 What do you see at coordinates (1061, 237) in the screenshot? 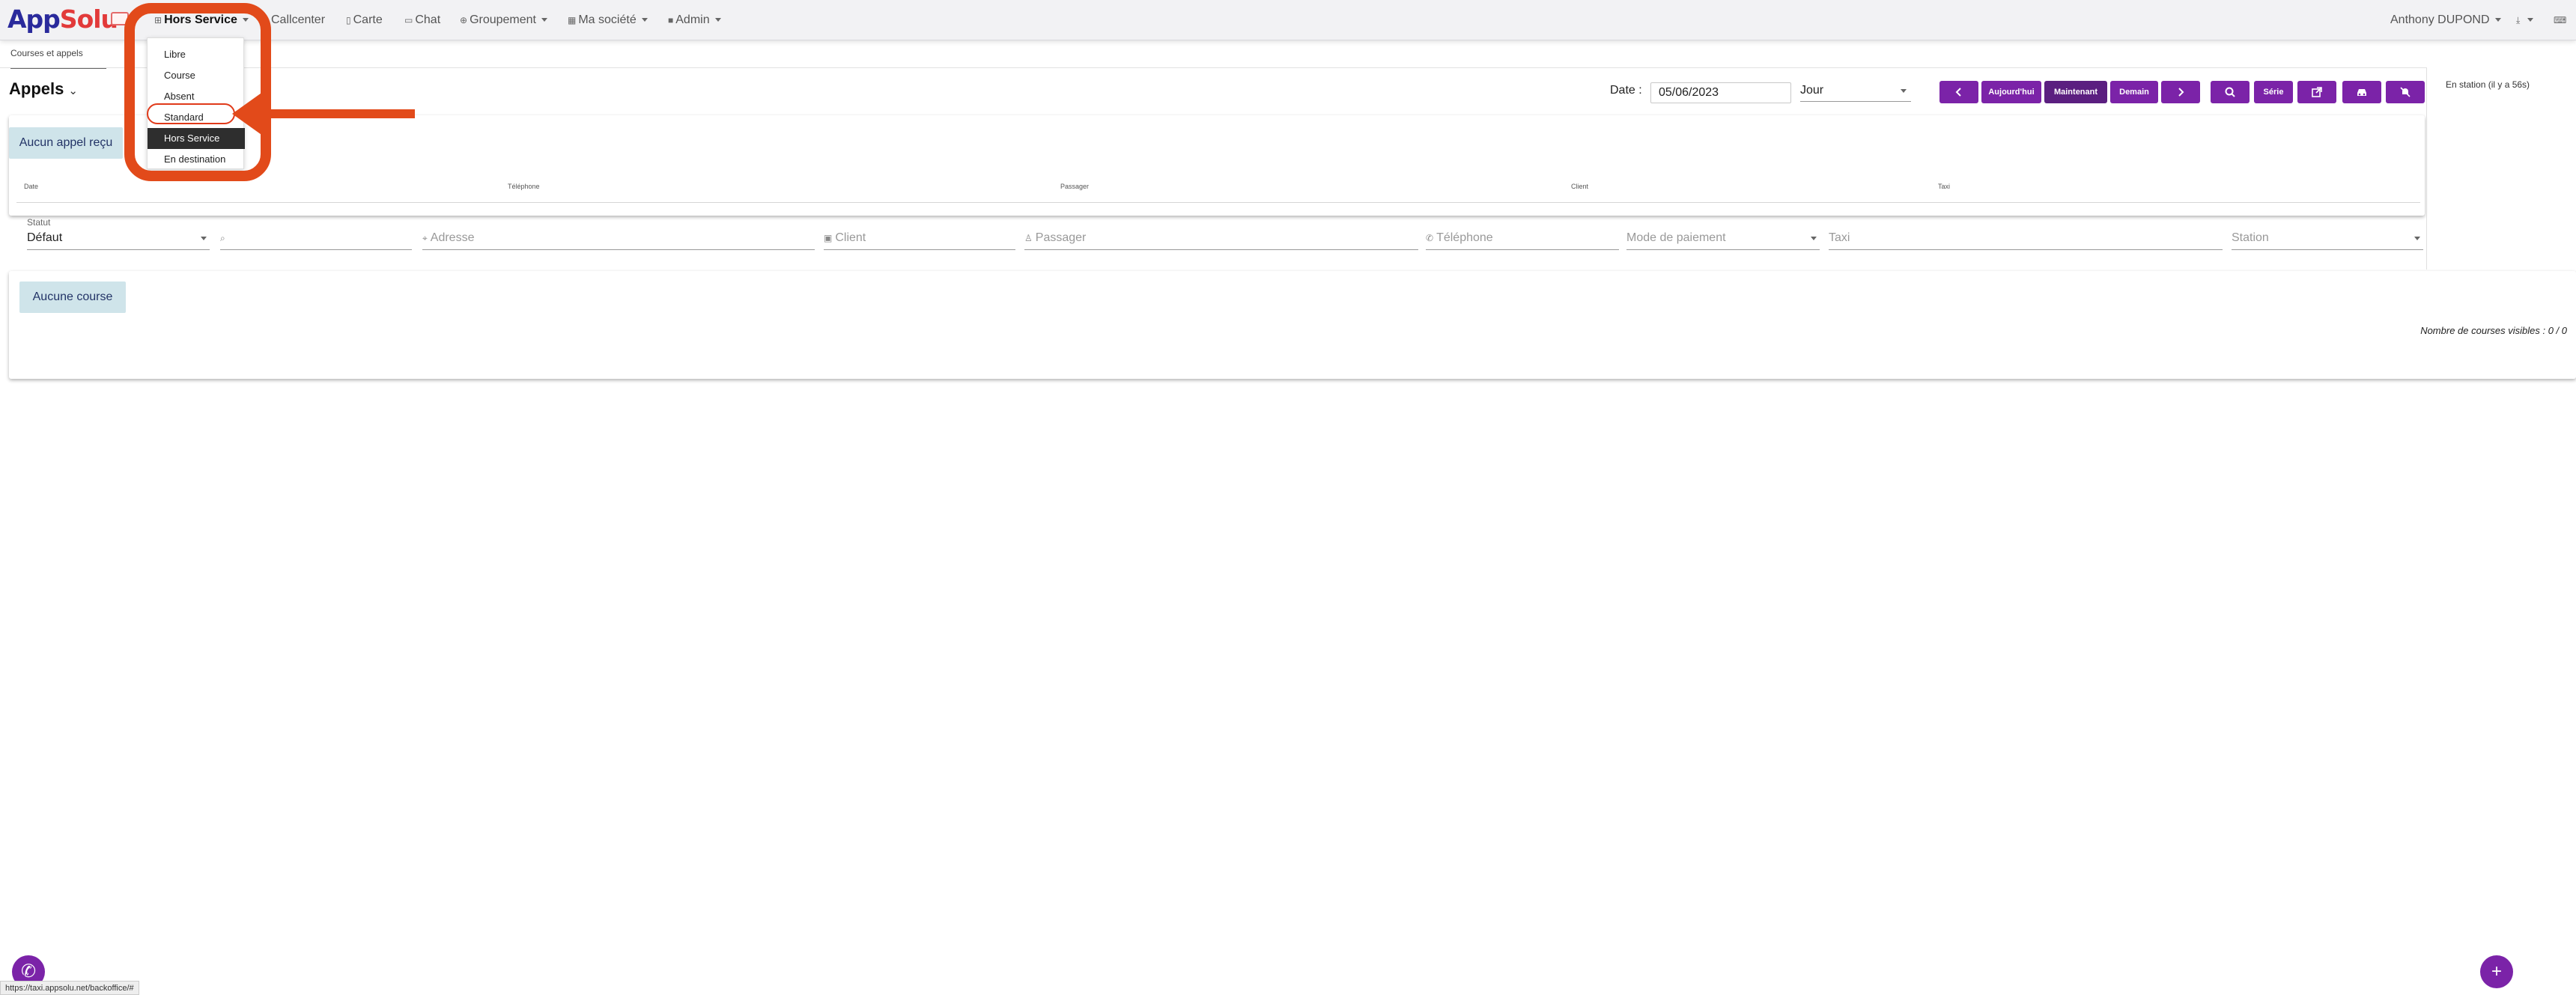
I see `passenger-filter-placeholder: Passager` at bounding box center [1061, 237].